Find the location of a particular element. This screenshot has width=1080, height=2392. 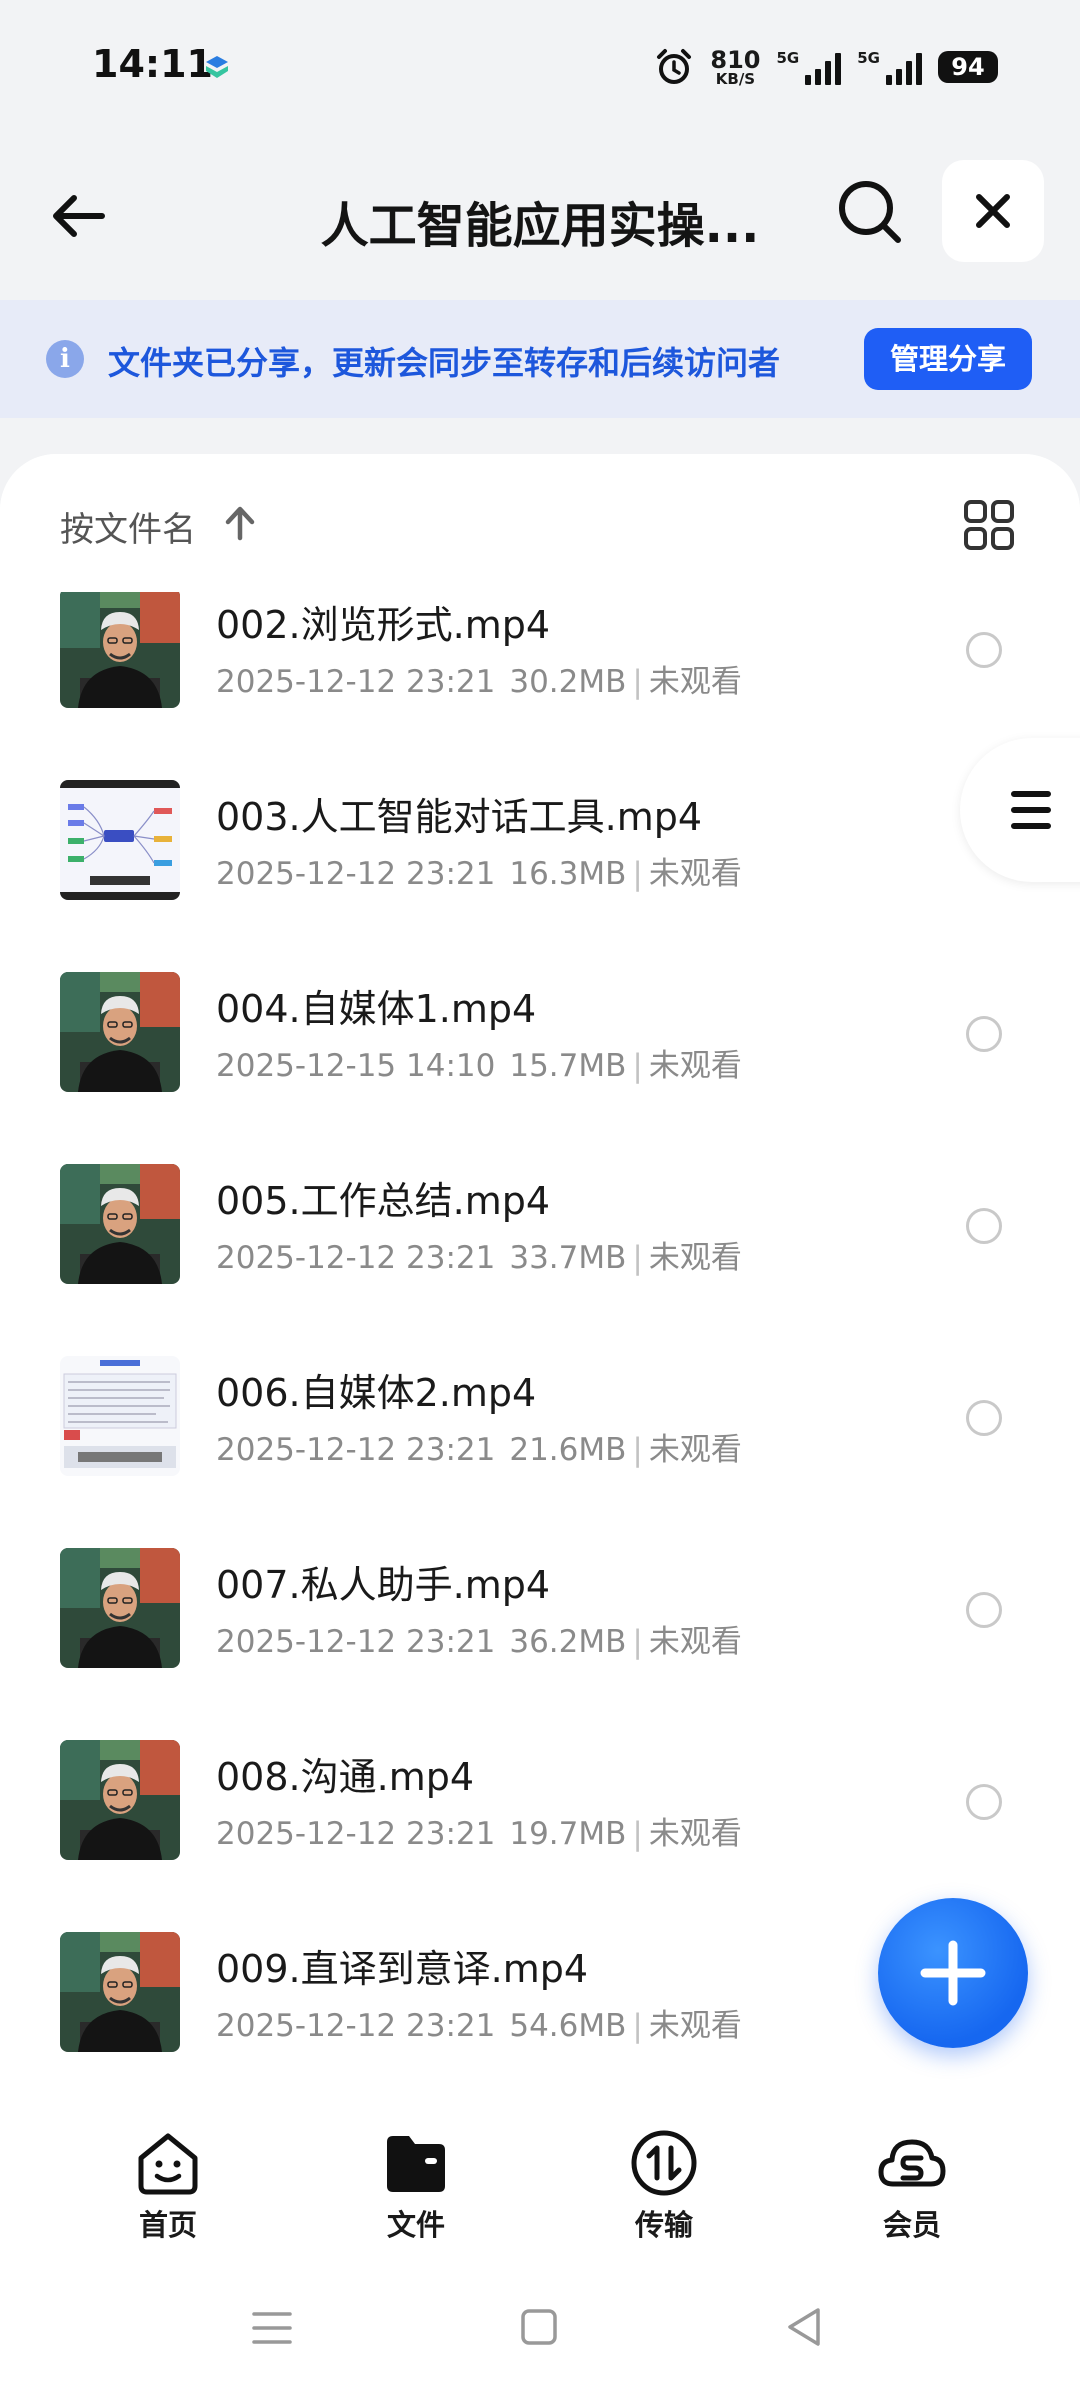

file-name: 002.浏览形式.mp4 is located at coordinates (383, 625).